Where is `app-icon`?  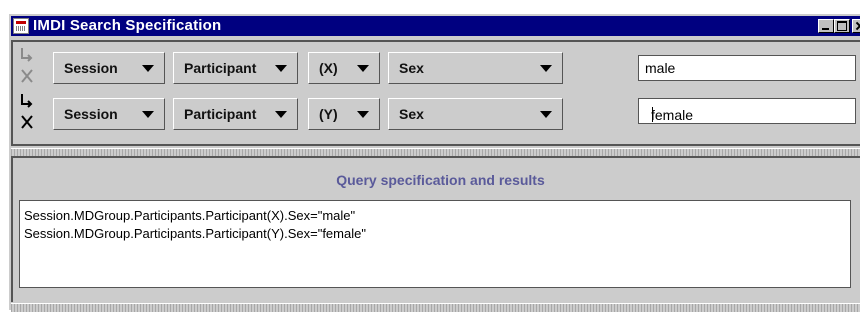
app-icon is located at coordinates (21, 26).